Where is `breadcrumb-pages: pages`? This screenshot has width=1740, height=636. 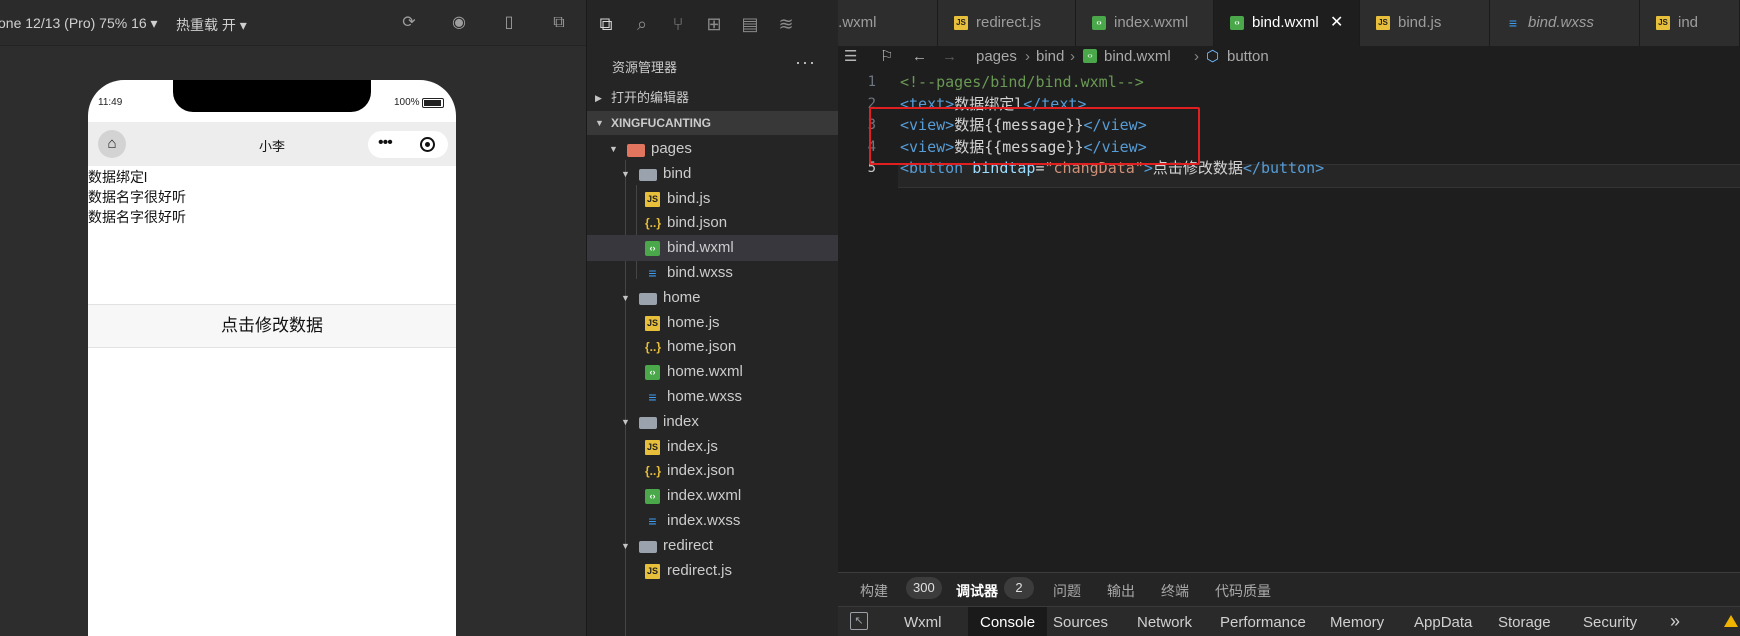 breadcrumb-pages: pages is located at coordinates (996, 57).